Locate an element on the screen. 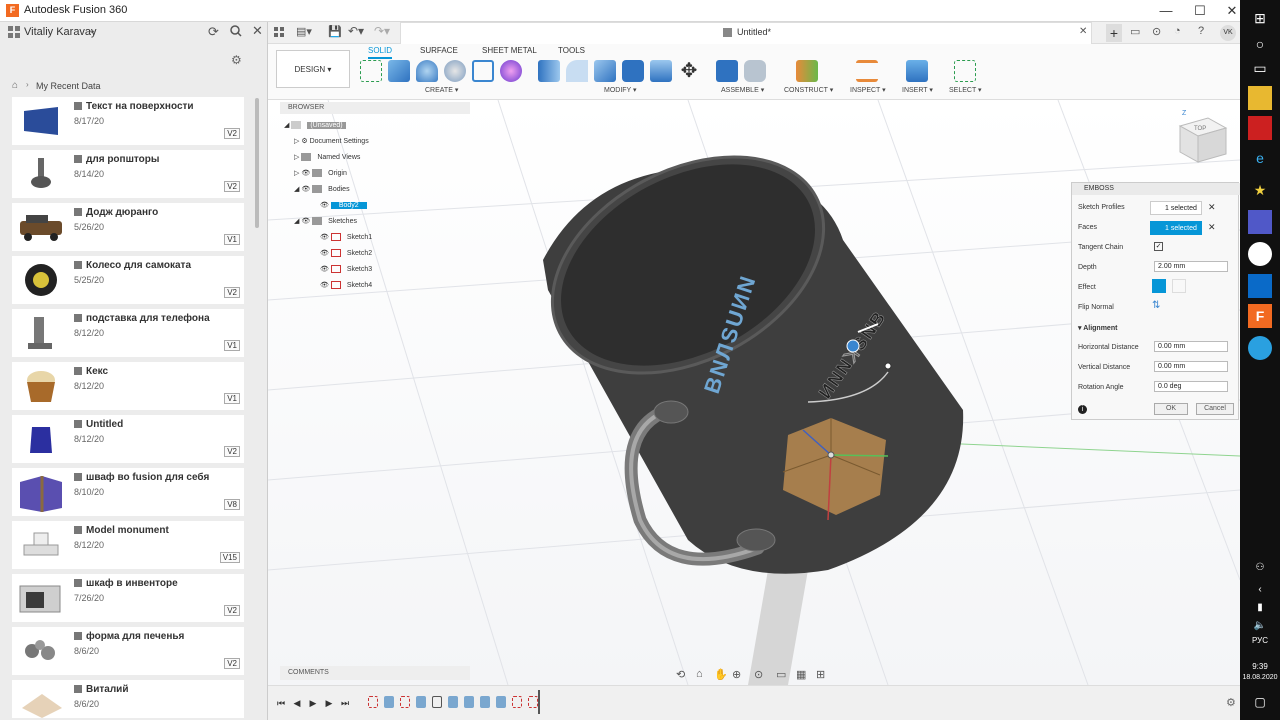  tree-item-named-views: ▷ Named Views is located at coordinates (327, 158).